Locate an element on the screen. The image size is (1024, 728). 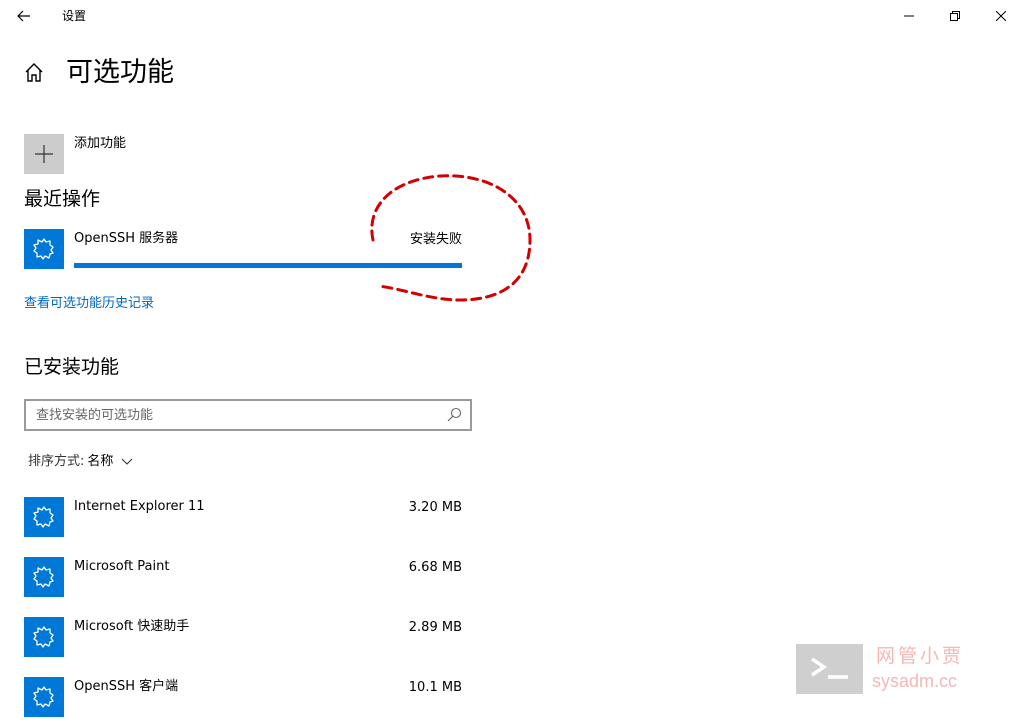
watermark-title: 网管小贾 is located at coordinates (920, 656).